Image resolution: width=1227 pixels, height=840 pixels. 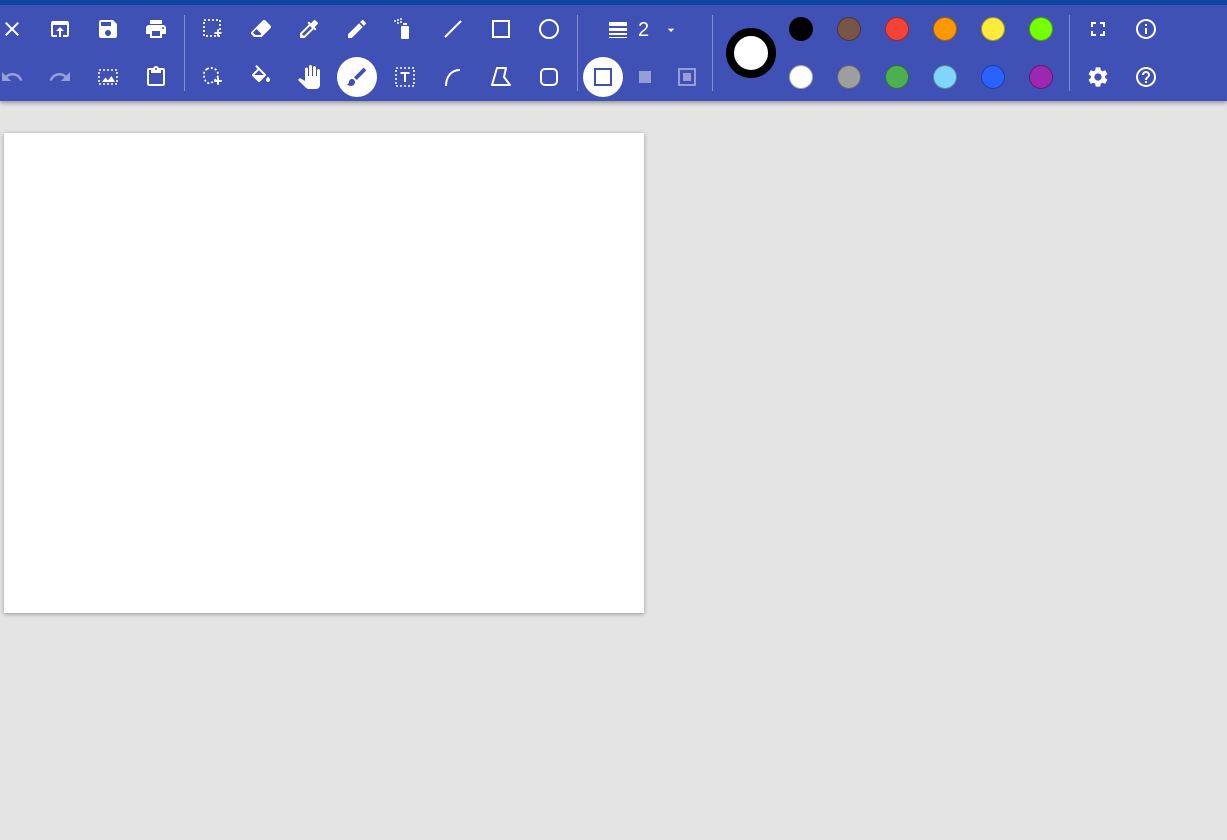 I want to click on ellipse-tool, so click(x=549, y=29).